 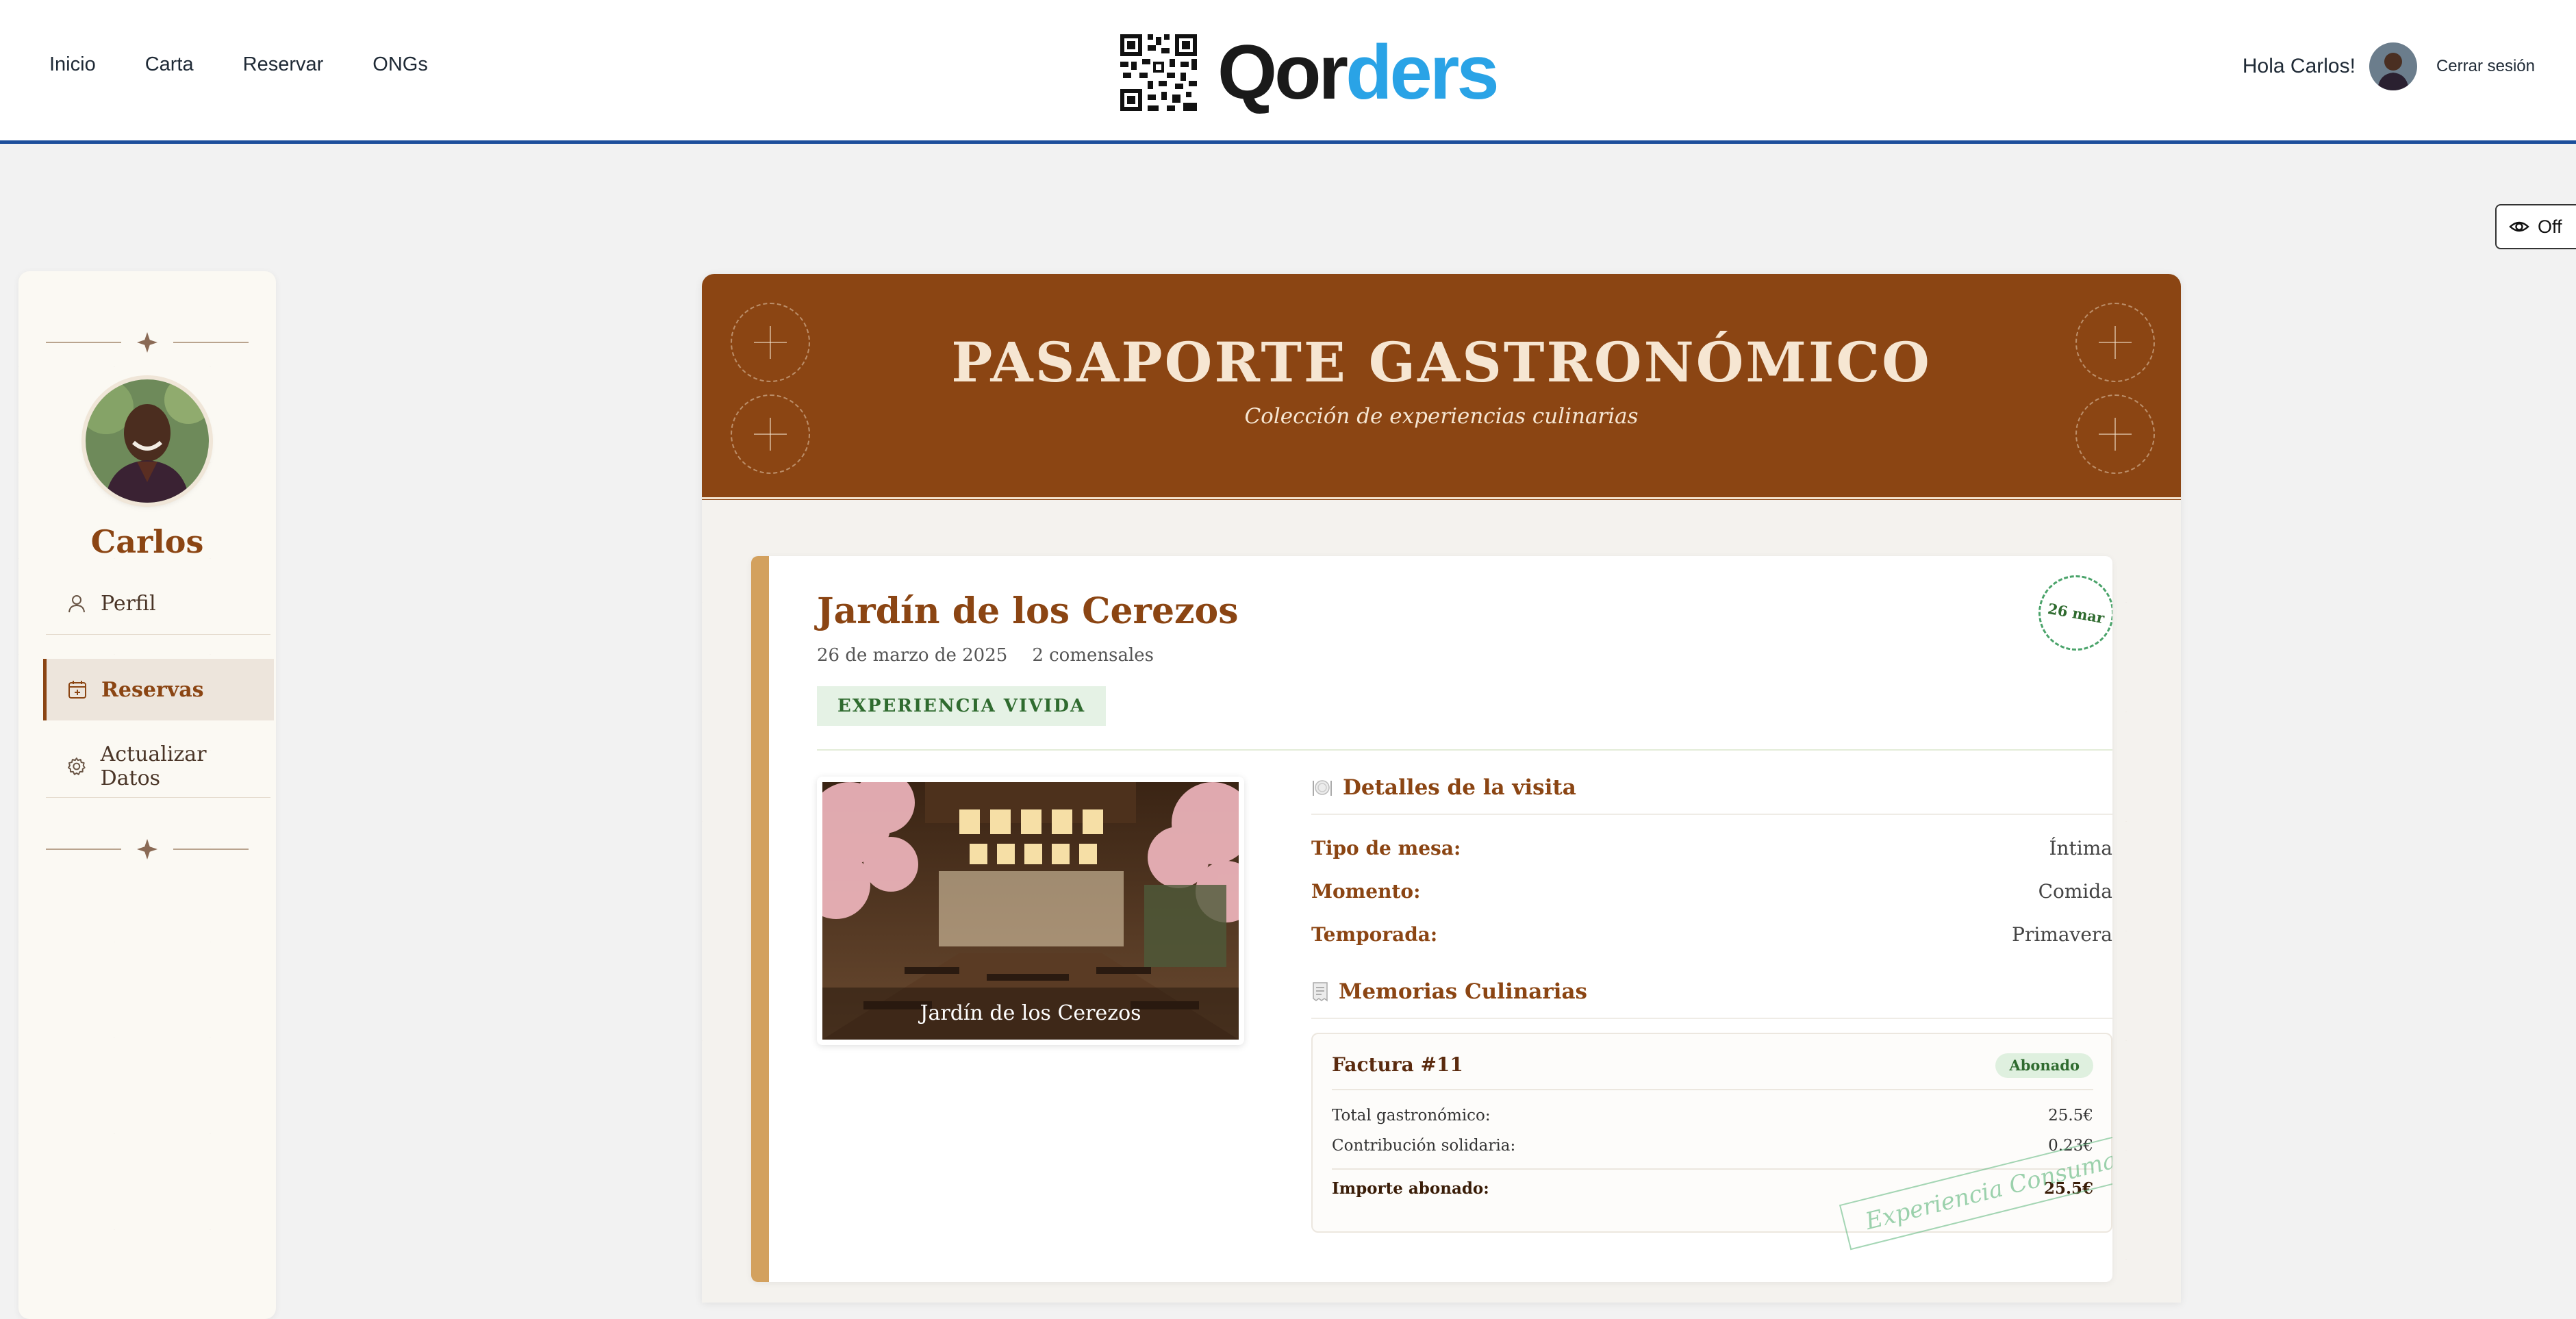 I want to click on memories-heading: Memorias Culinarias, so click(x=1449, y=992).